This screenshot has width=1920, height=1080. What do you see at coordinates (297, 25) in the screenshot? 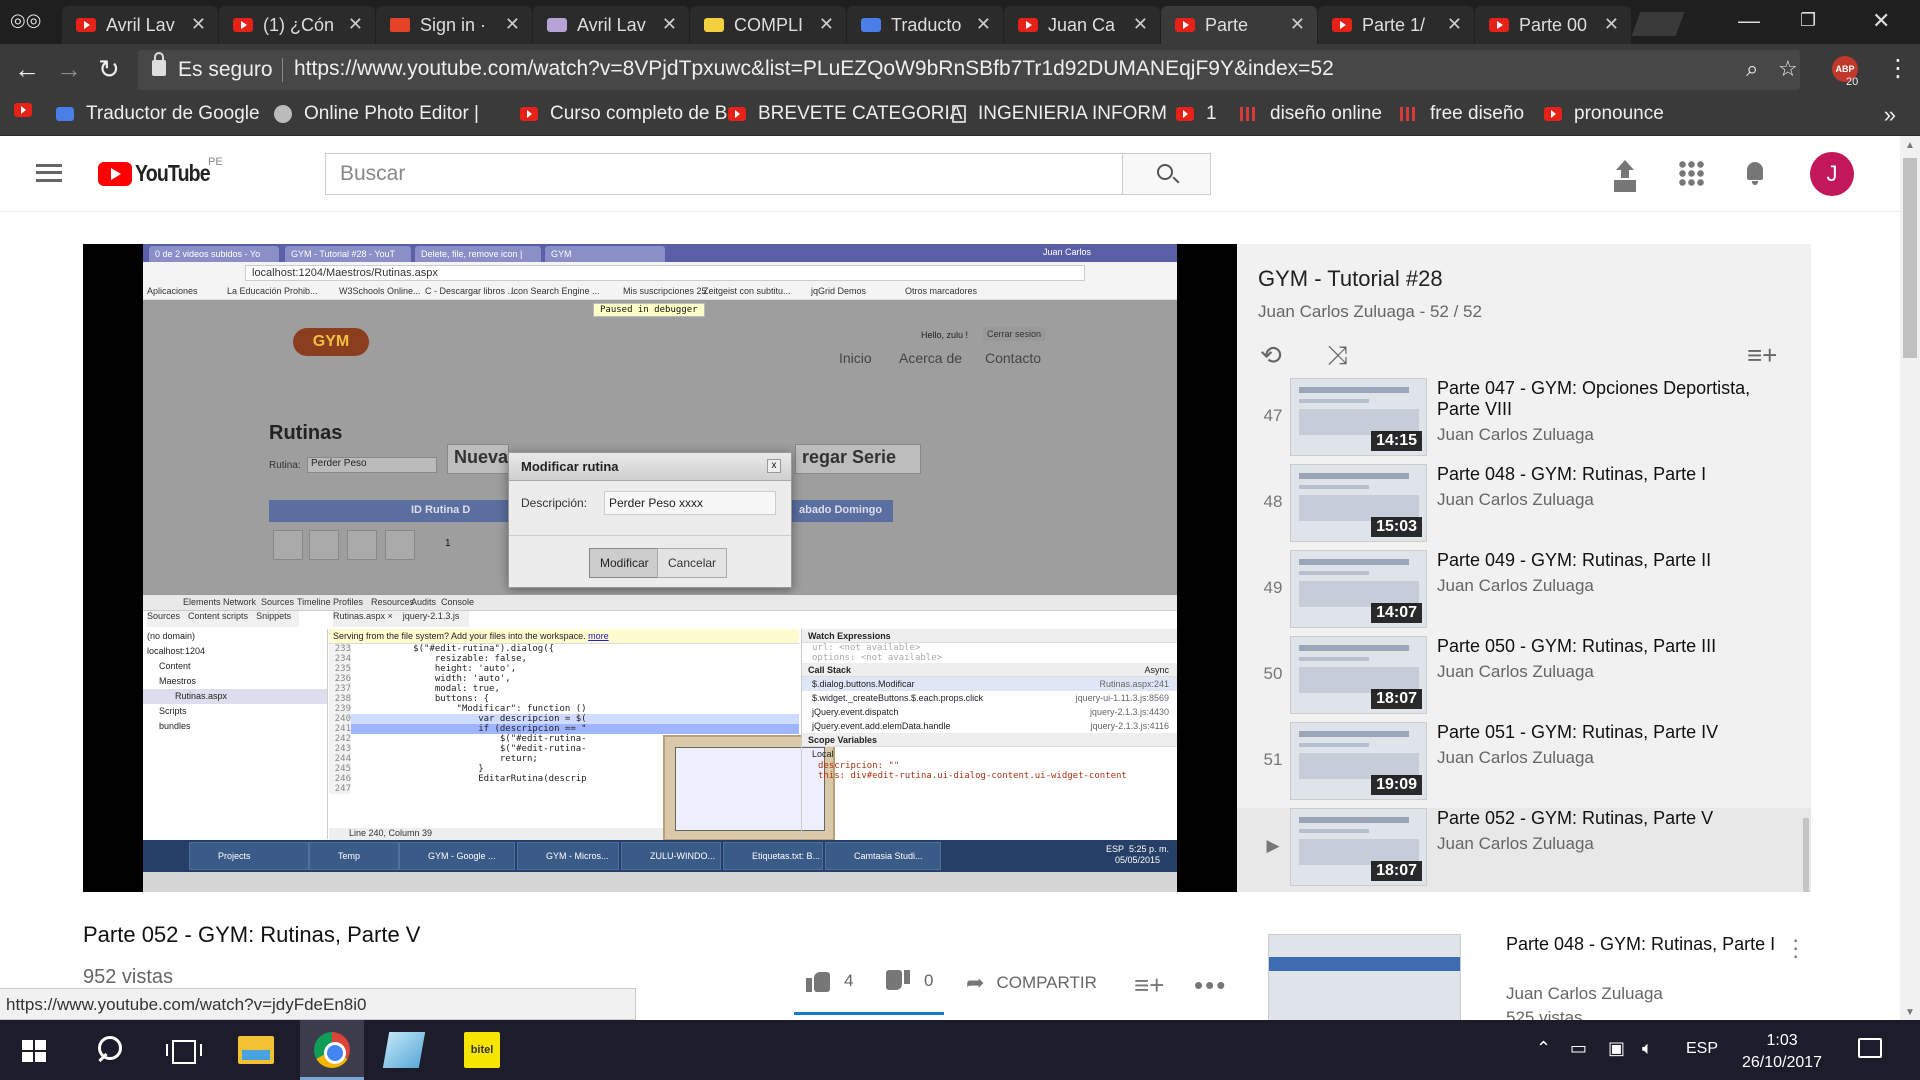
I see `browser-tab: (1) ¿Cón ✕` at bounding box center [297, 25].